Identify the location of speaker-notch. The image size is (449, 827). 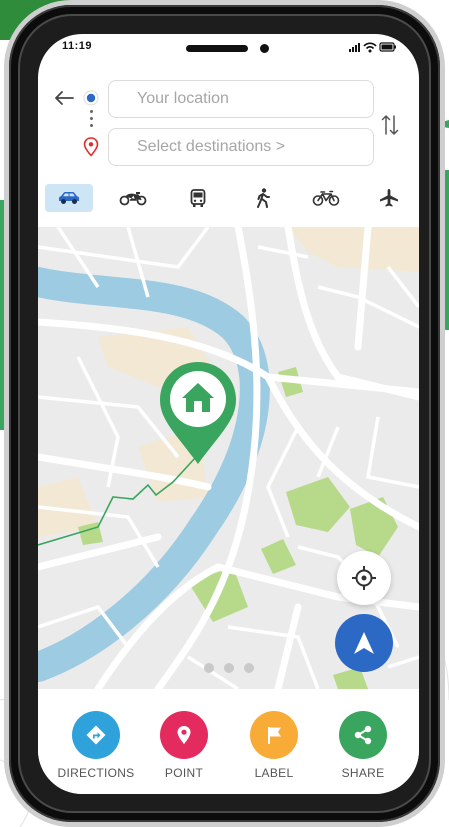
(217, 48).